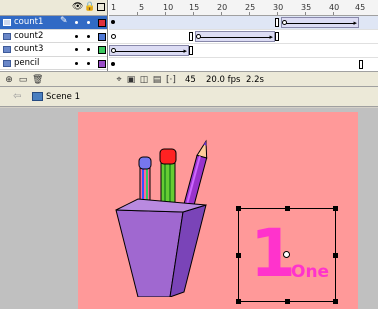 The height and width of the screenshot is (309, 378). Describe the element at coordinates (222, 7) in the screenshot. I see `ruler-label: 20` at that location.